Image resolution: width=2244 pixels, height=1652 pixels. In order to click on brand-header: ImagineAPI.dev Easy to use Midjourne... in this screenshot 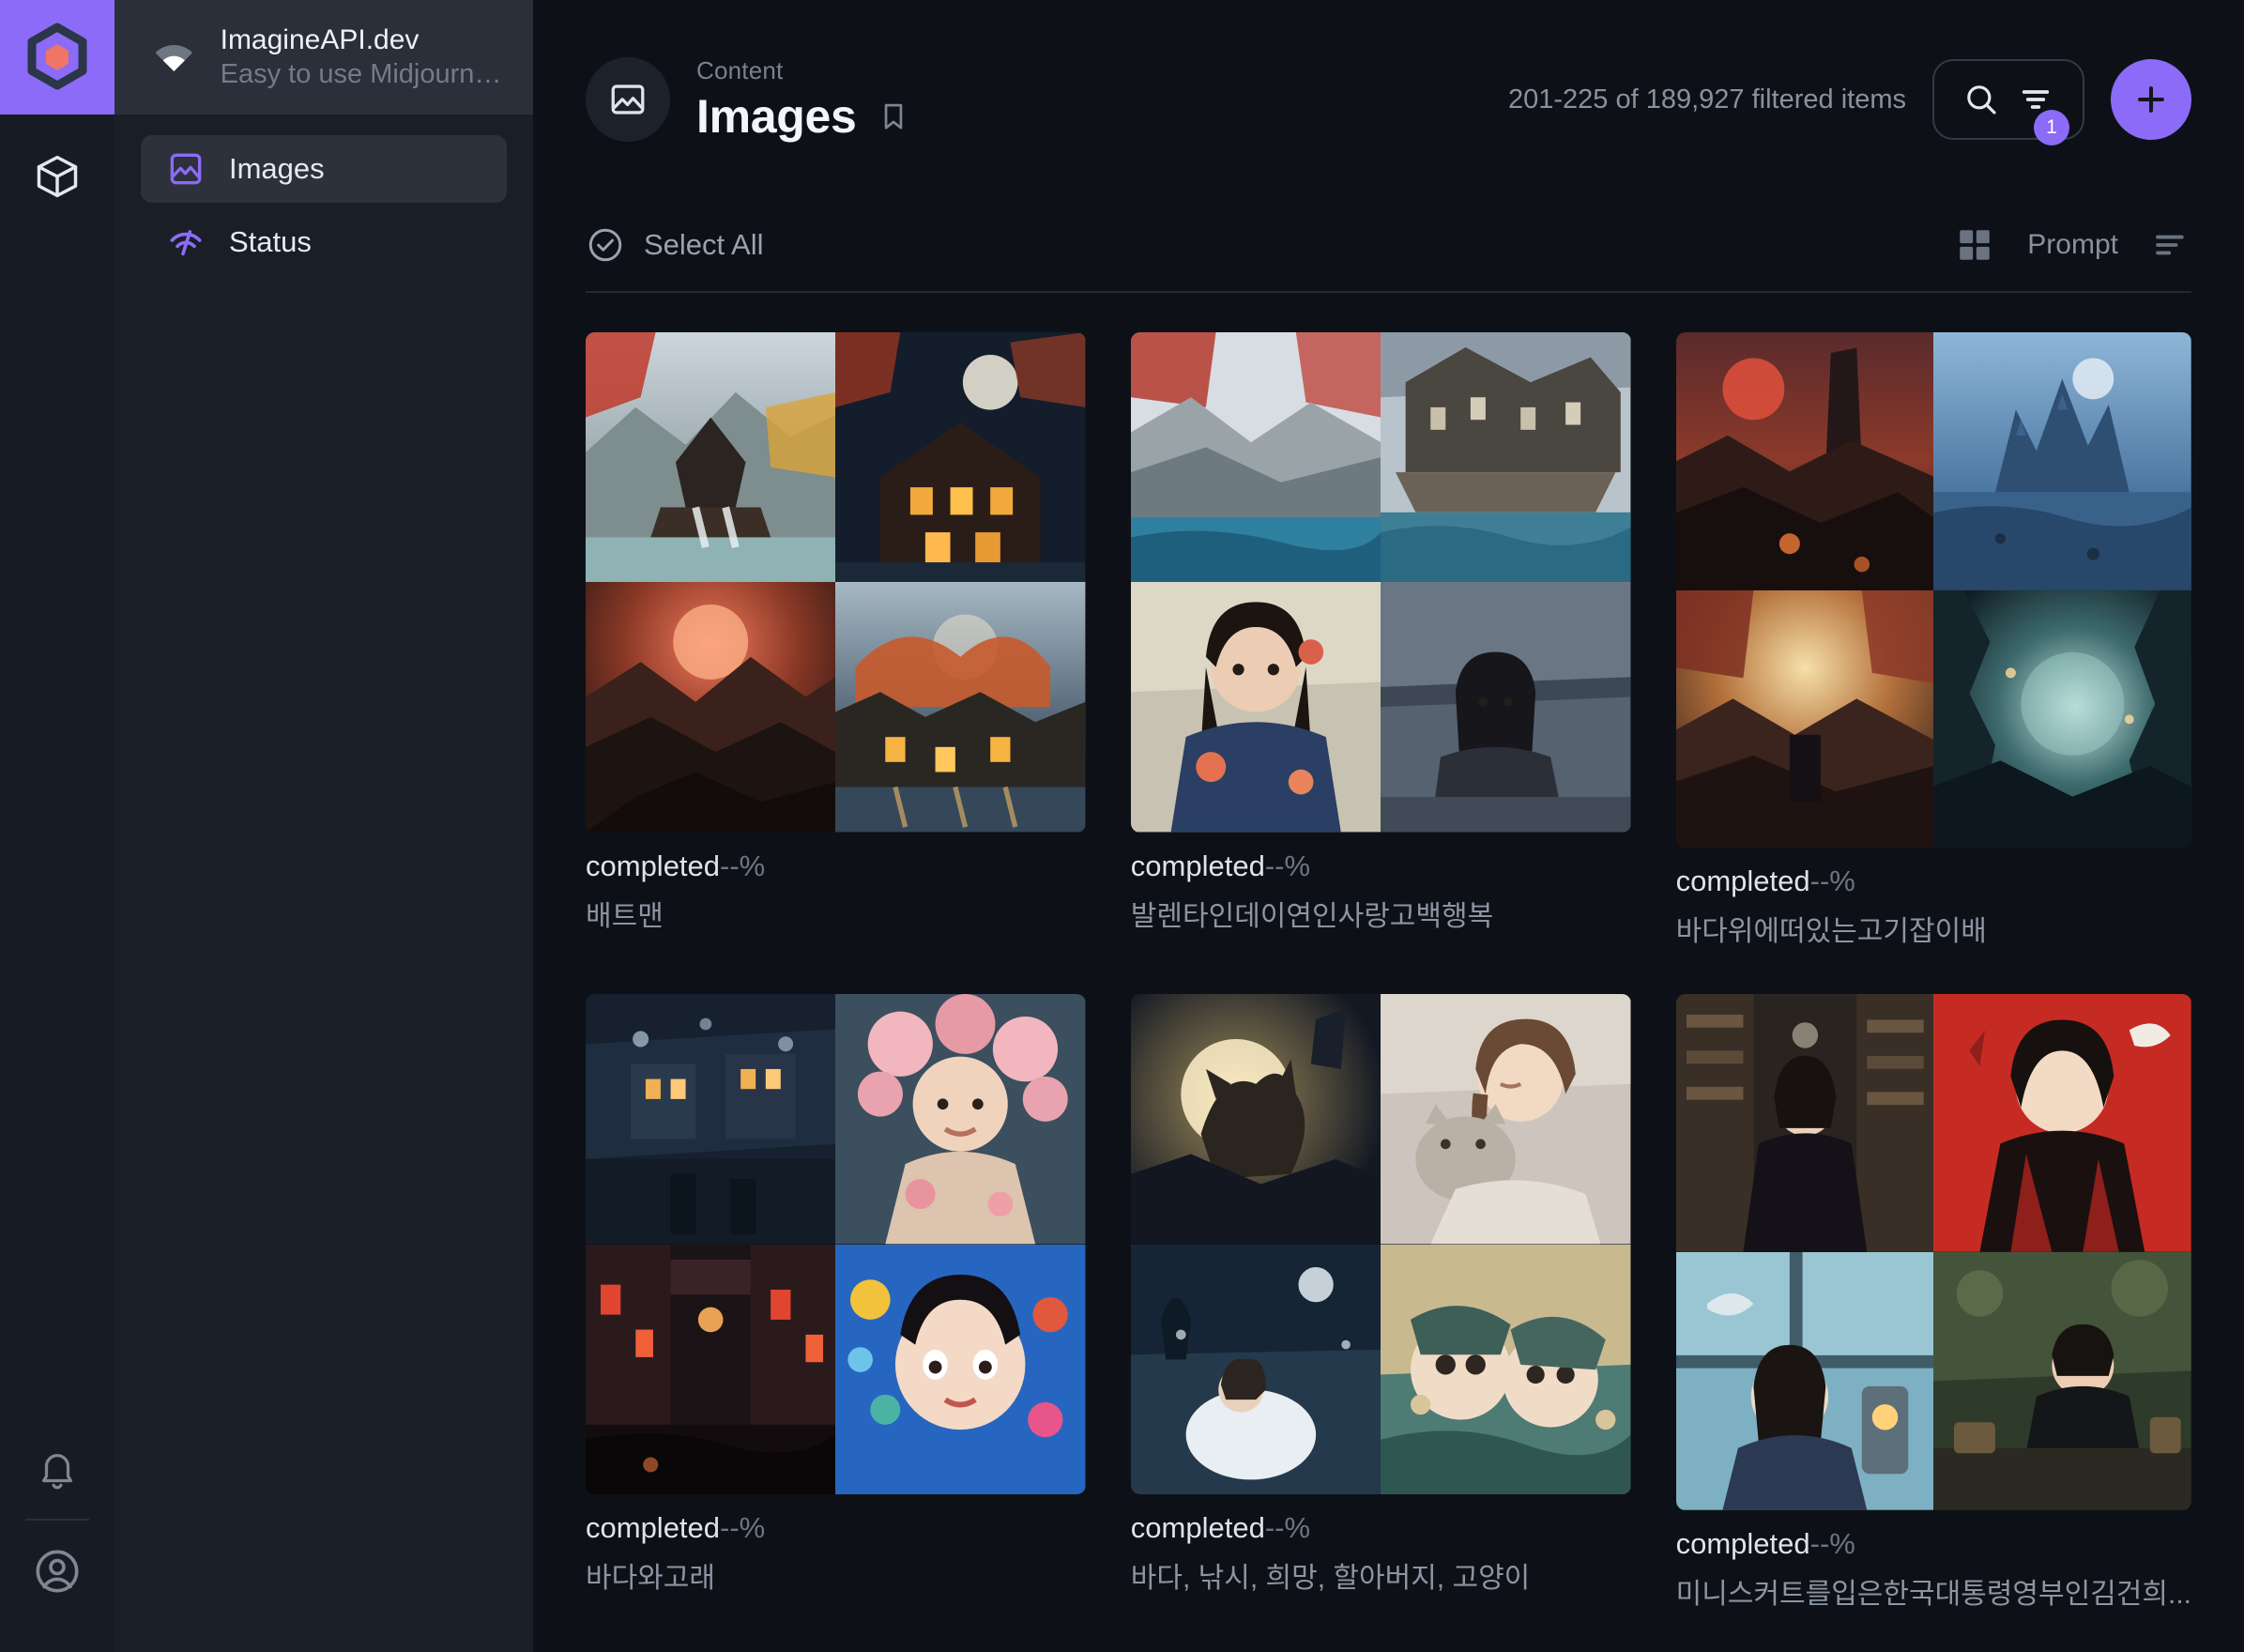, I will do `click(323, 57)`.